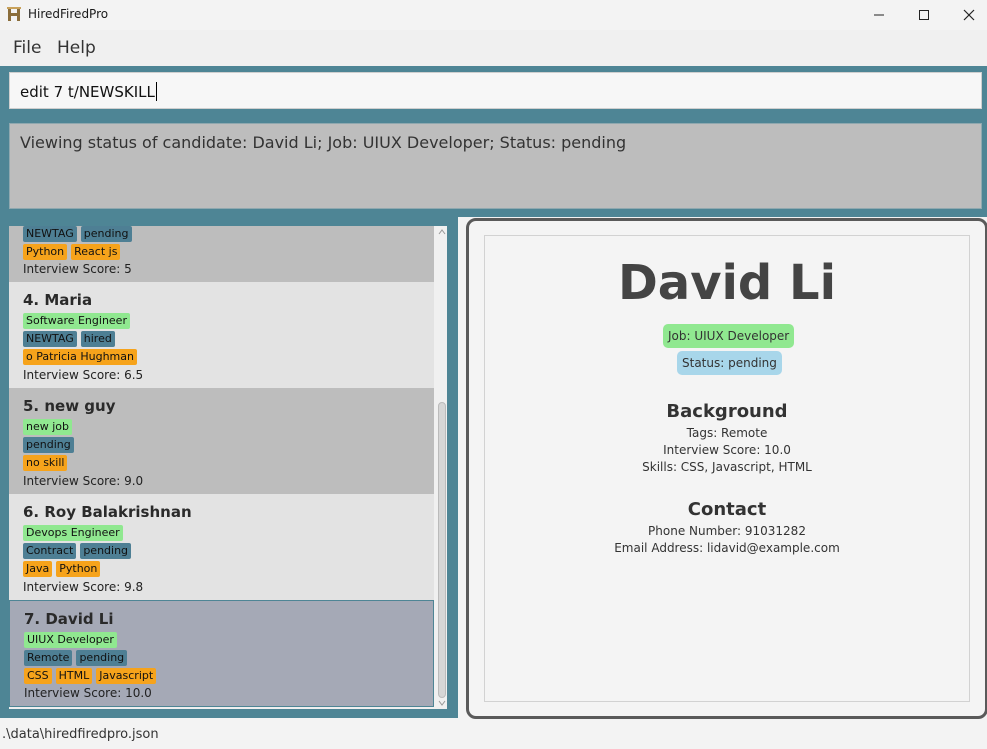  I want to click on menu-file: File, so click(27, 48).